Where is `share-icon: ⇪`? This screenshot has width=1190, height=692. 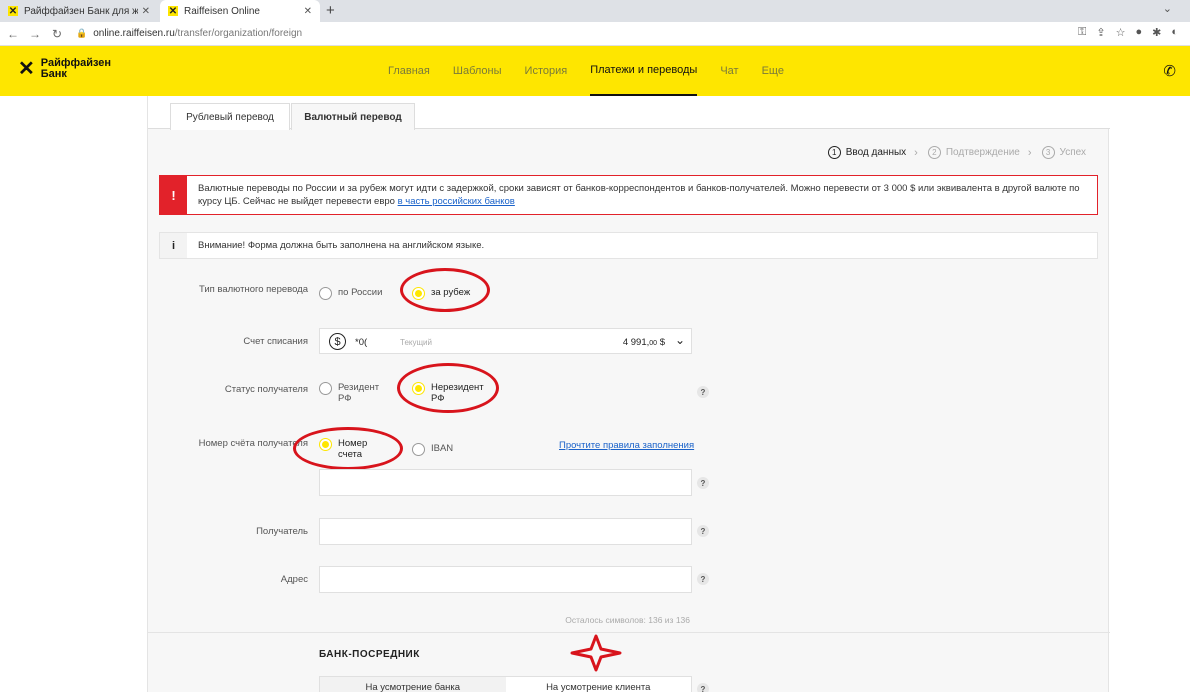 share-icon: ⇪ is located at coordinates (1100, 32).